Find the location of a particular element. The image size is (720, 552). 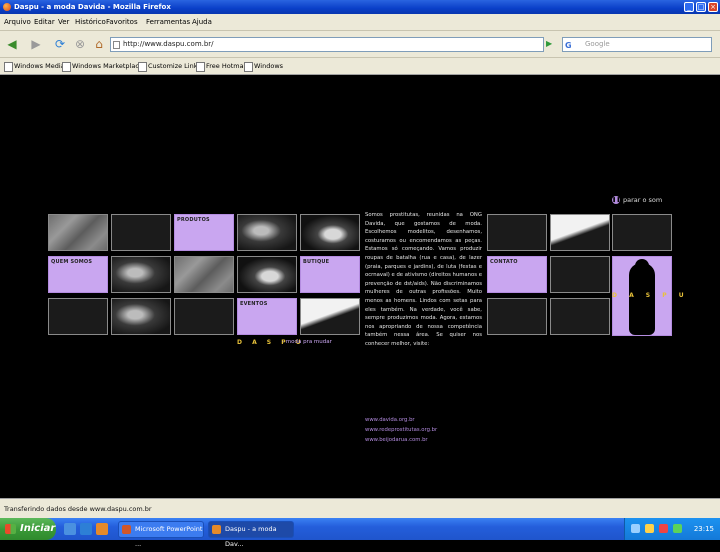

messenger-icon is located at coordinates (677, 528).